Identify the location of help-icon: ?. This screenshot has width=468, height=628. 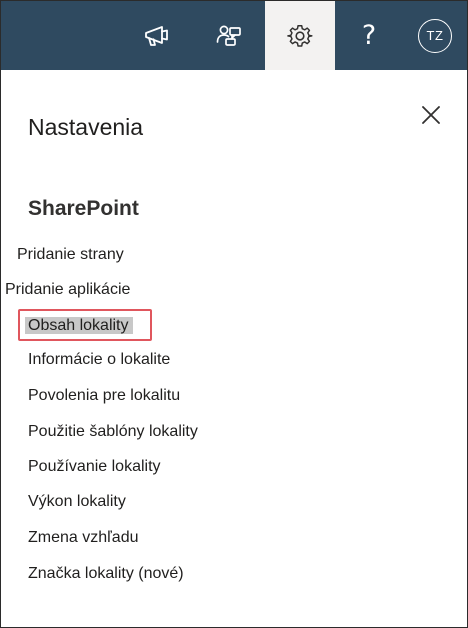
(369, 35).